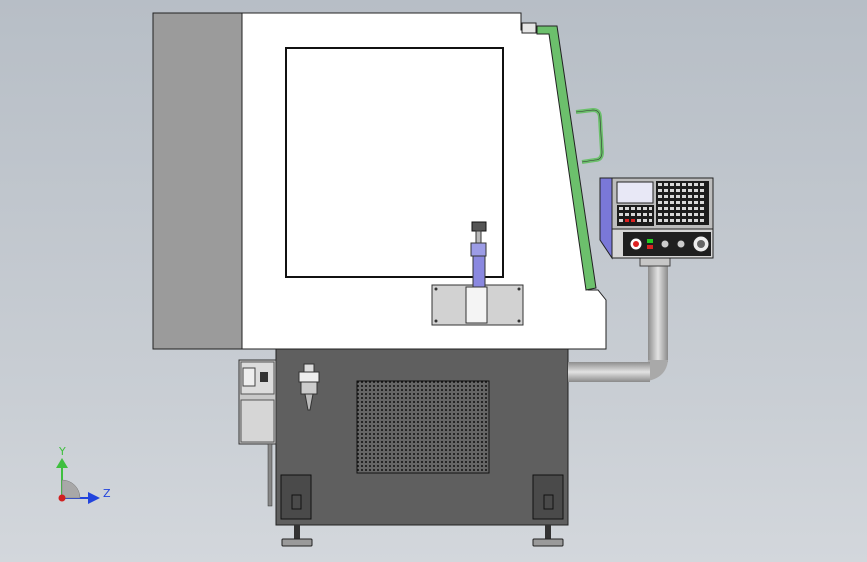  What do you see at coordinates (635, 192) in the screenshot?
I see `control-screen` at bounding box center [635, 192].